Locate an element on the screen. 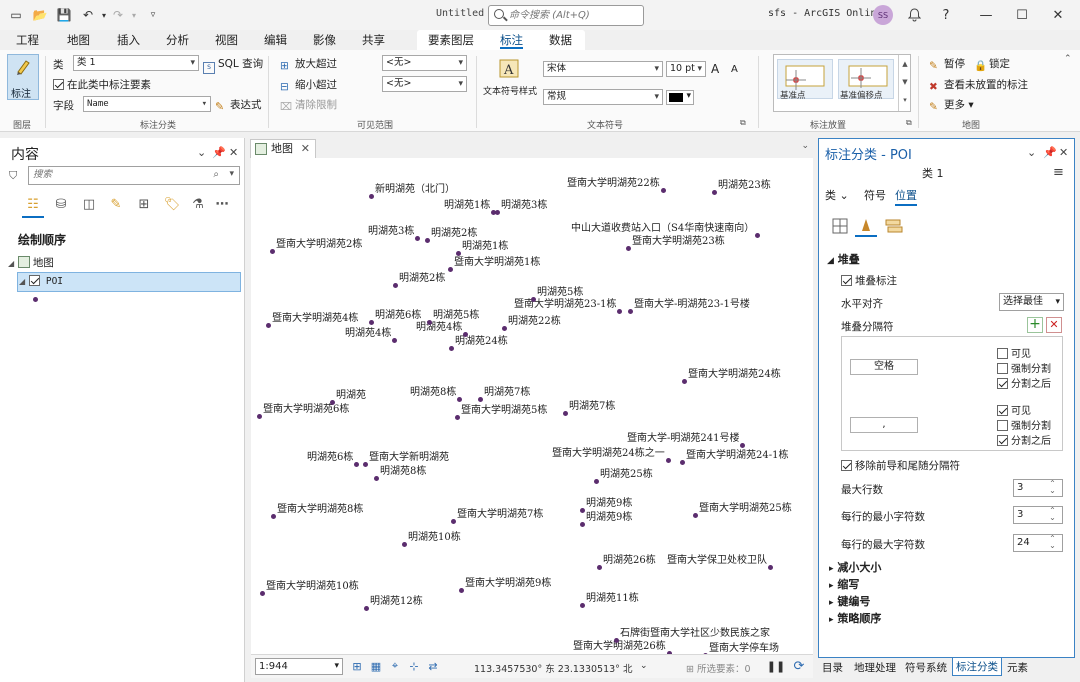 The width and height of the screenshot is (1080, 682). more-options-icon: ⋯ is located at coordinates (222, 204).